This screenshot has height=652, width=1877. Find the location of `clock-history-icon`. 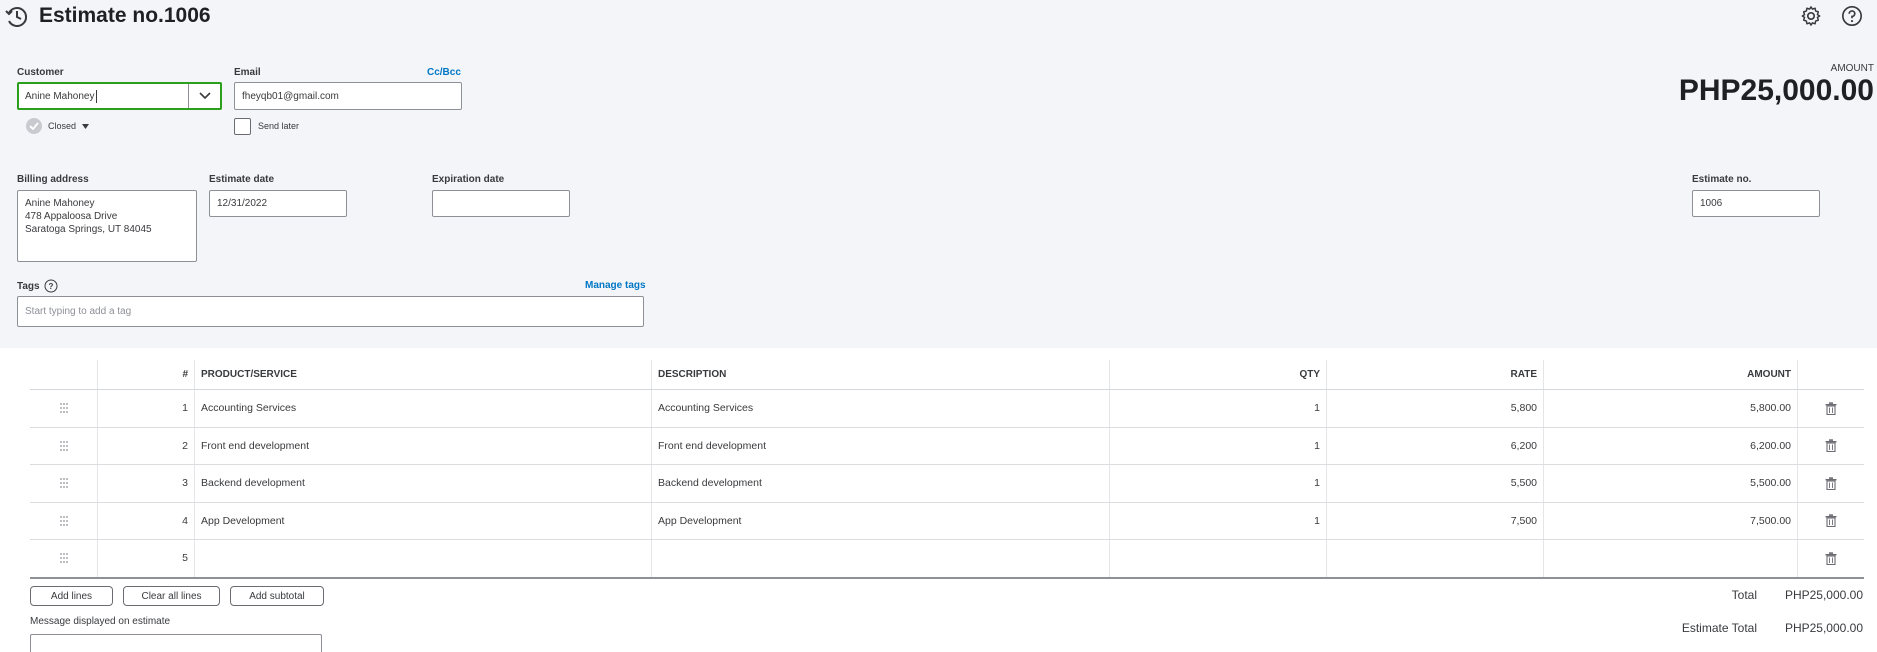

clock-history-icon is located at coordinates (17, 17).